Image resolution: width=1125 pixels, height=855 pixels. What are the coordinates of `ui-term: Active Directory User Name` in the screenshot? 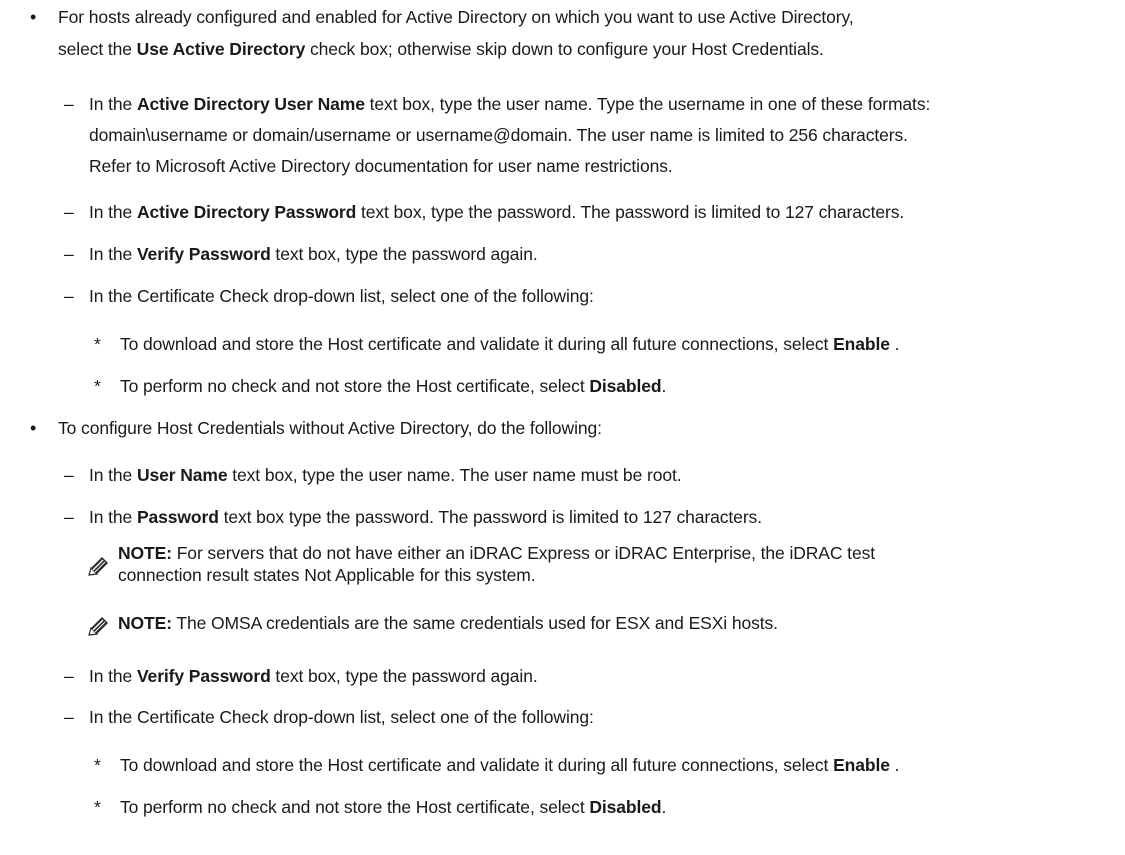 It's located at (250, 104).